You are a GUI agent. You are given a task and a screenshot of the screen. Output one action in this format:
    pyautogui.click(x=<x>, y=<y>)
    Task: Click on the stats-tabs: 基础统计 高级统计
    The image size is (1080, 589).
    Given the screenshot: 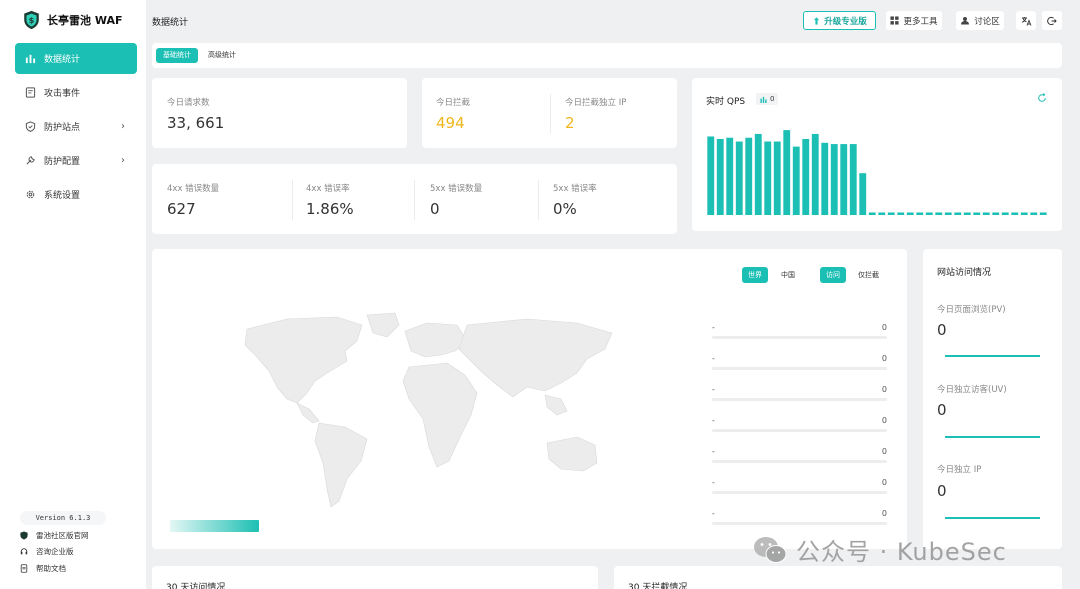 What is the action you would take?
    pyautogui.click(x=607, y=55)
    